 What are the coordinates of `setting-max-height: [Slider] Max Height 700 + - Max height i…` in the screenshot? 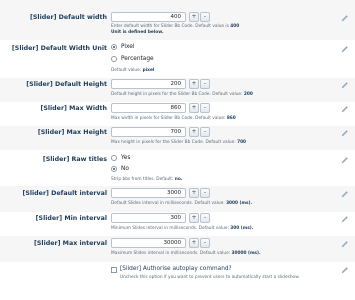 It's located at (177, 138).